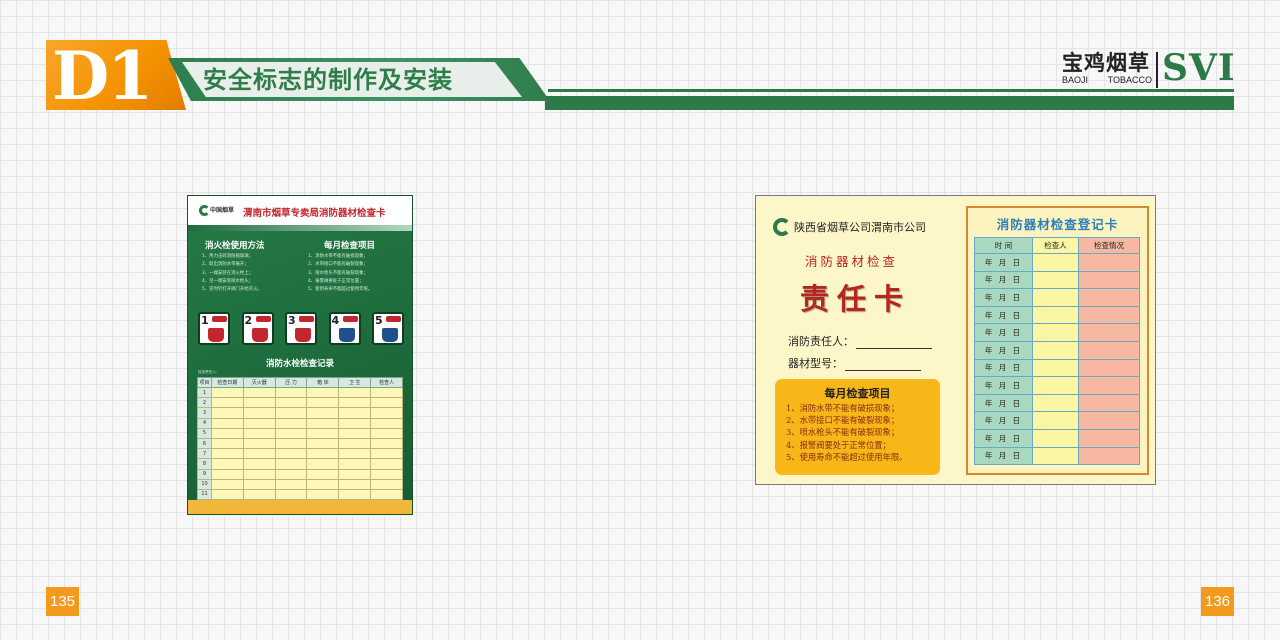 Image resolution: width=1280 pixels, height=640 pixels. What do you see at coordinates (1199, 68) in the screenshot?
I see `brand-svi-logo: SVI` at bounding box center [1199, 68].